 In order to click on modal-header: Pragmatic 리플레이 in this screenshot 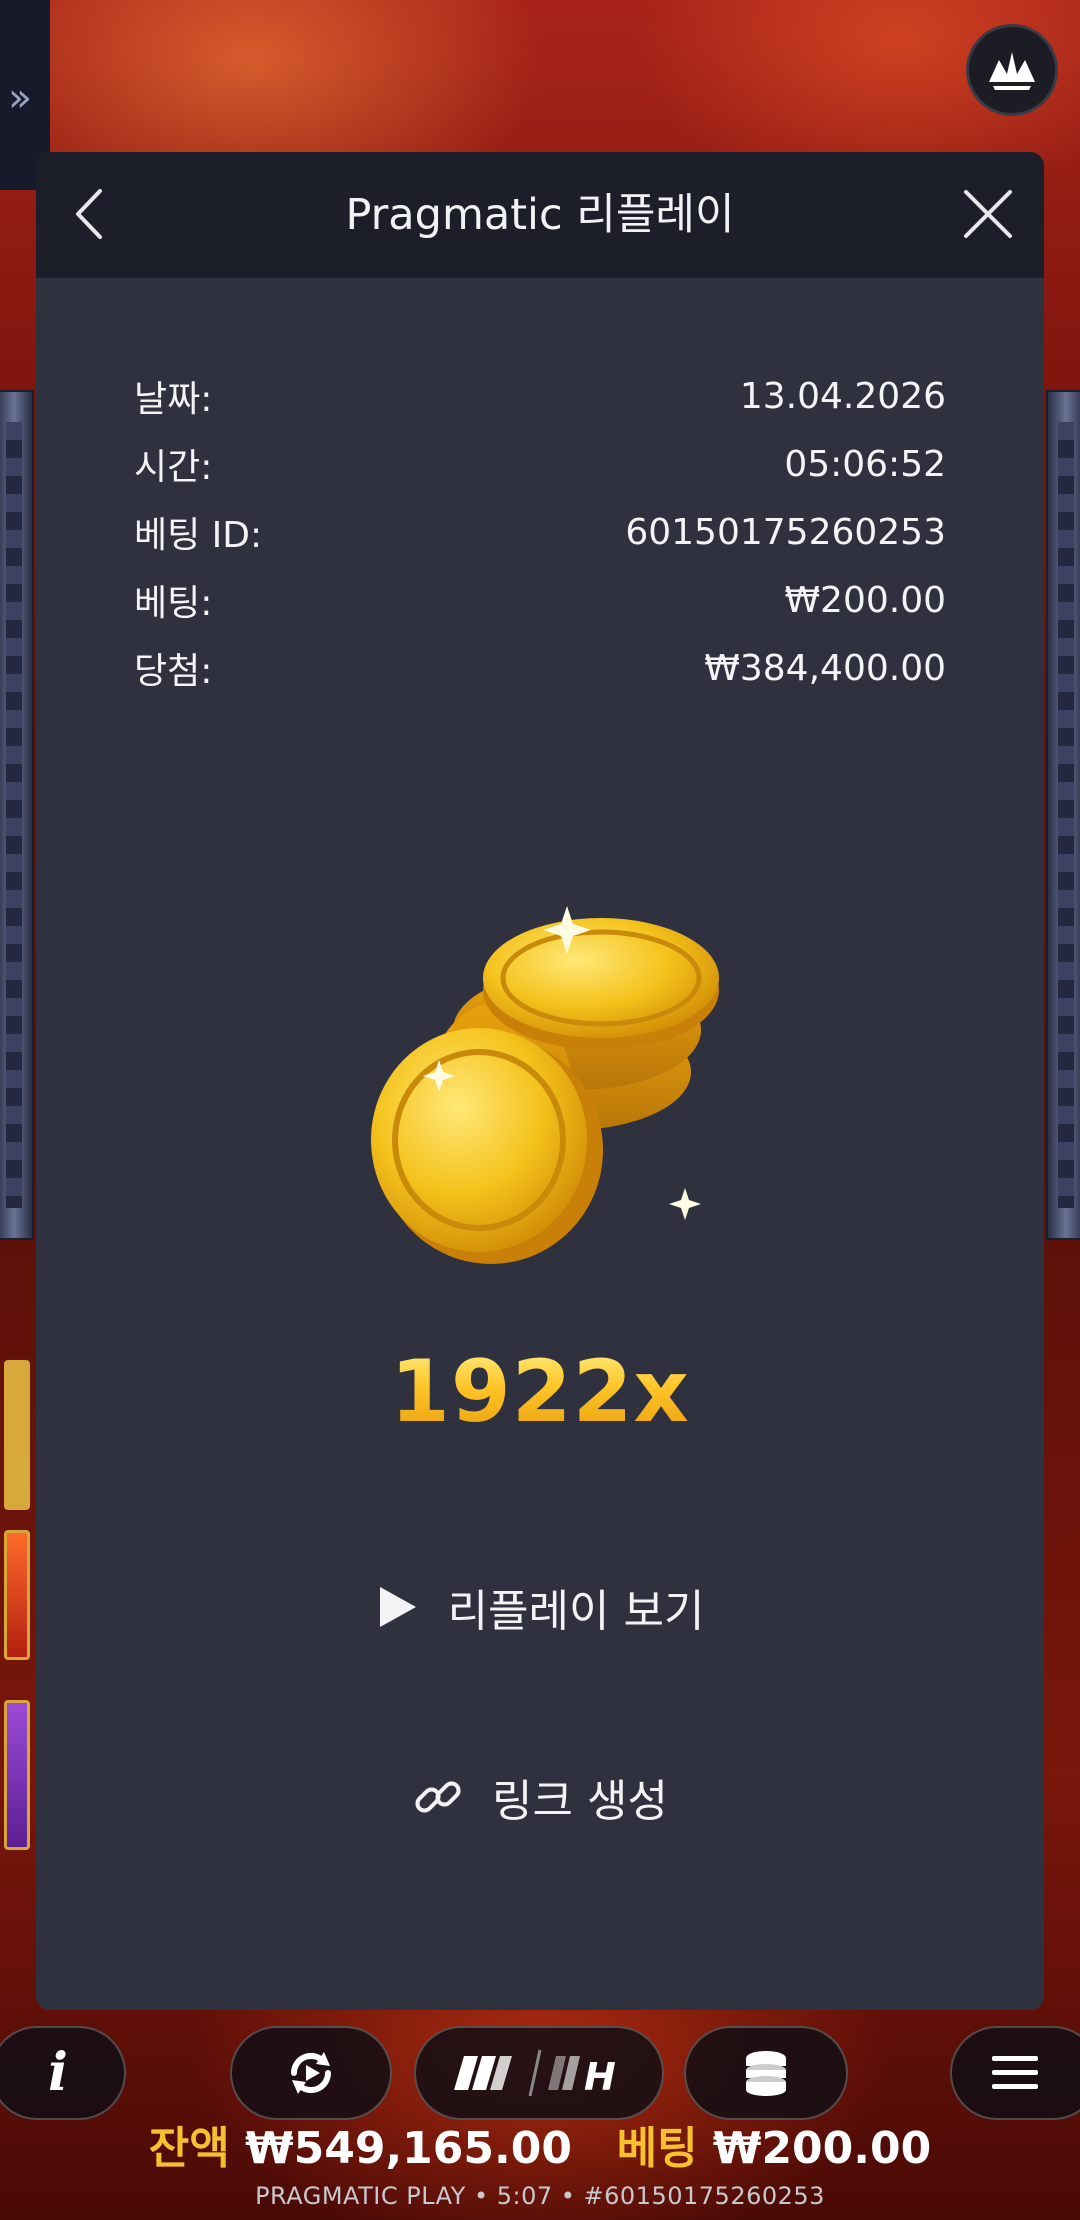, I will do `click(540, 215)`.